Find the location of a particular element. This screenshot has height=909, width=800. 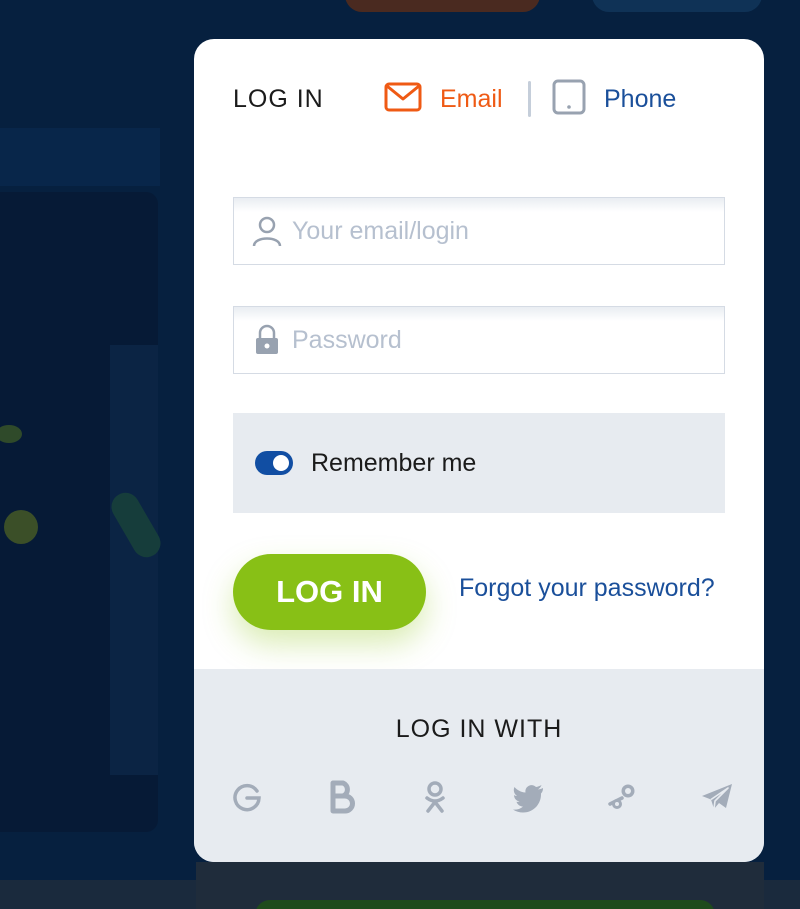

bold-b-icon is located at coordinates (342, 797).